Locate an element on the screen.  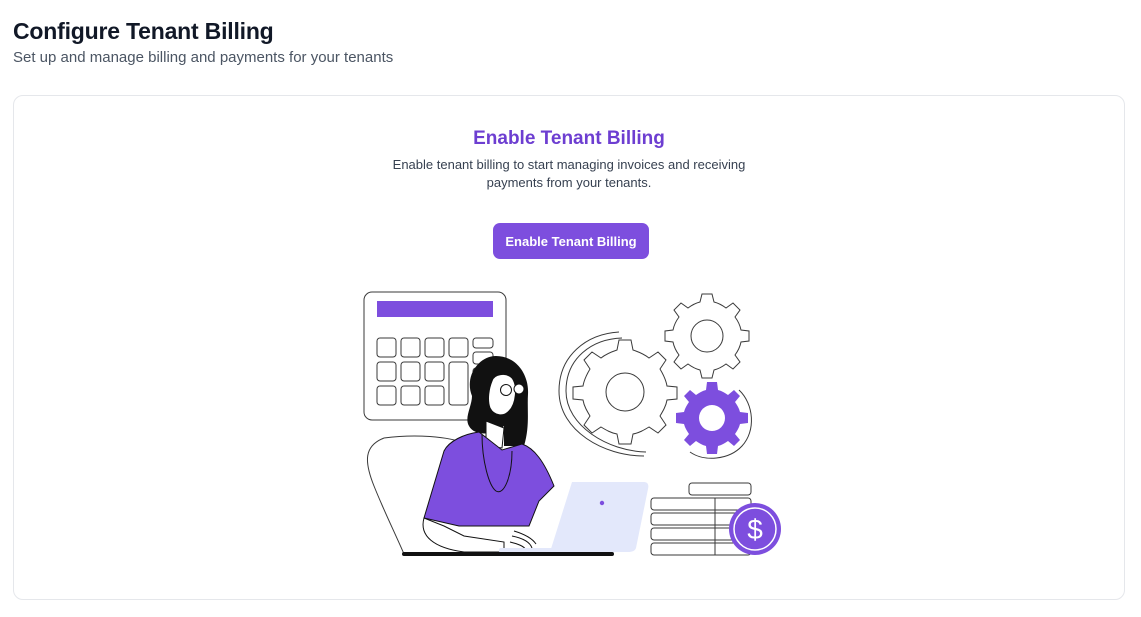
card-title: Enable Tenant Billing is located at coordinates (569, 138).